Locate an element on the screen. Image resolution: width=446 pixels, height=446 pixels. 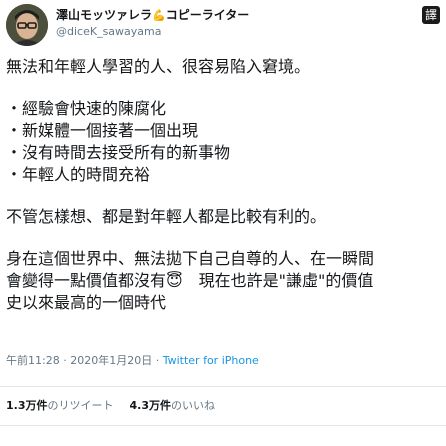
tweet-date: 2020年1月20日 is located at coordinates (111, 360).